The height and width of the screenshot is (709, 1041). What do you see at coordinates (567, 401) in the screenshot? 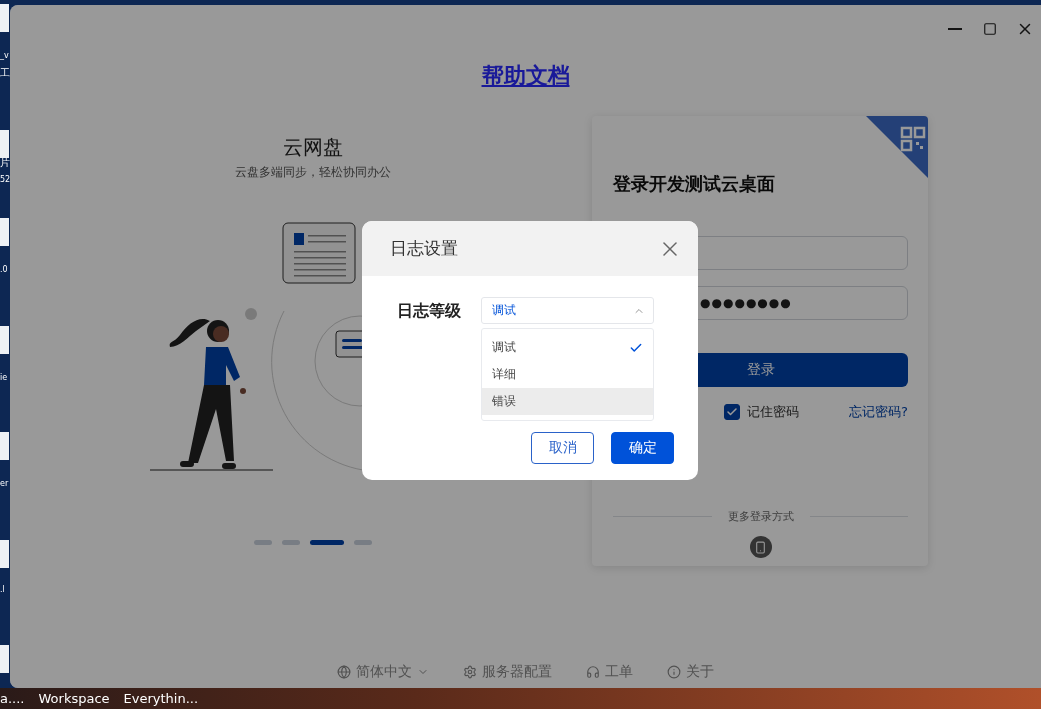
I see `dropdown-option: 错误` at bounding box center [567, 401].